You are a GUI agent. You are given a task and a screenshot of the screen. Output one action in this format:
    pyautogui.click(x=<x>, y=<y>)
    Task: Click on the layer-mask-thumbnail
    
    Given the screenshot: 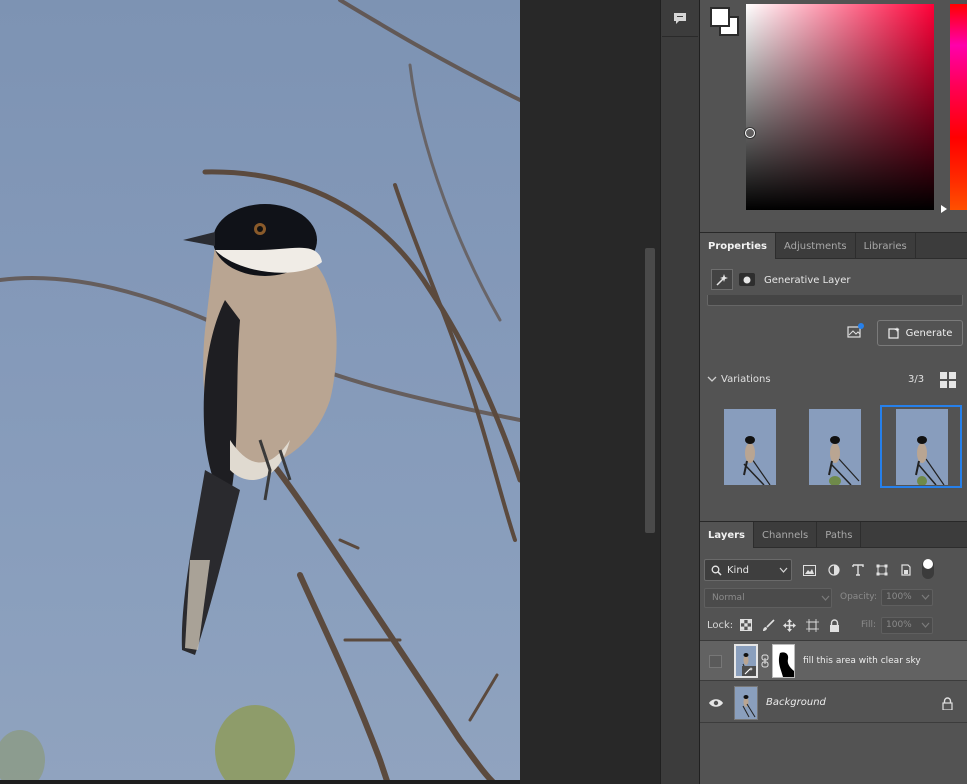 What is the action you would take?
    pyautogui.click(x=783, y=661)
    